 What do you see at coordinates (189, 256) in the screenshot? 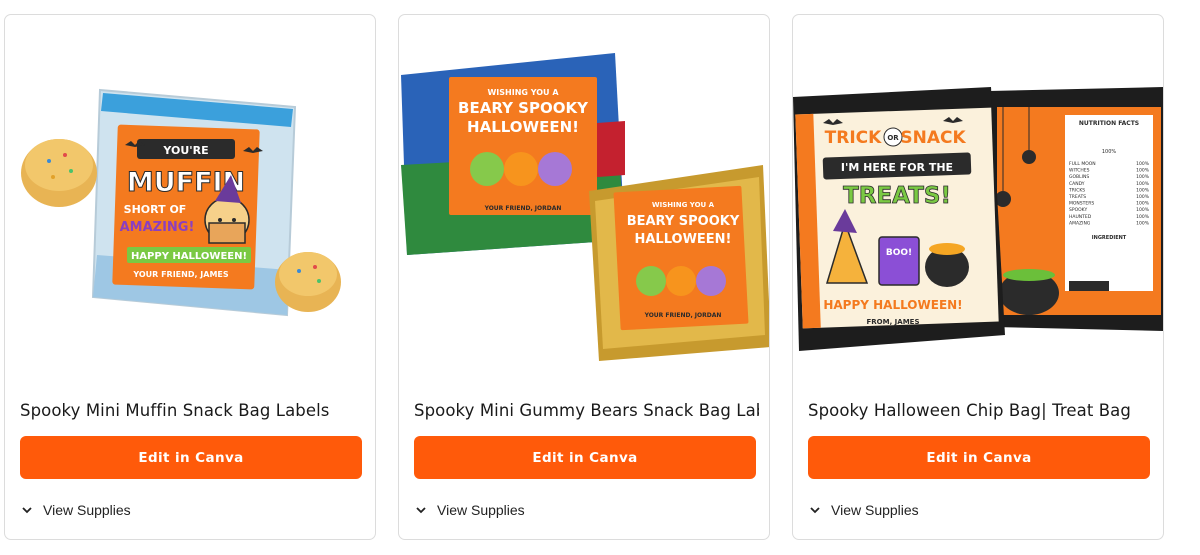
I see `muffin-banner: HAPPY HALLOWEEN!` at bounding box center [189, 256].